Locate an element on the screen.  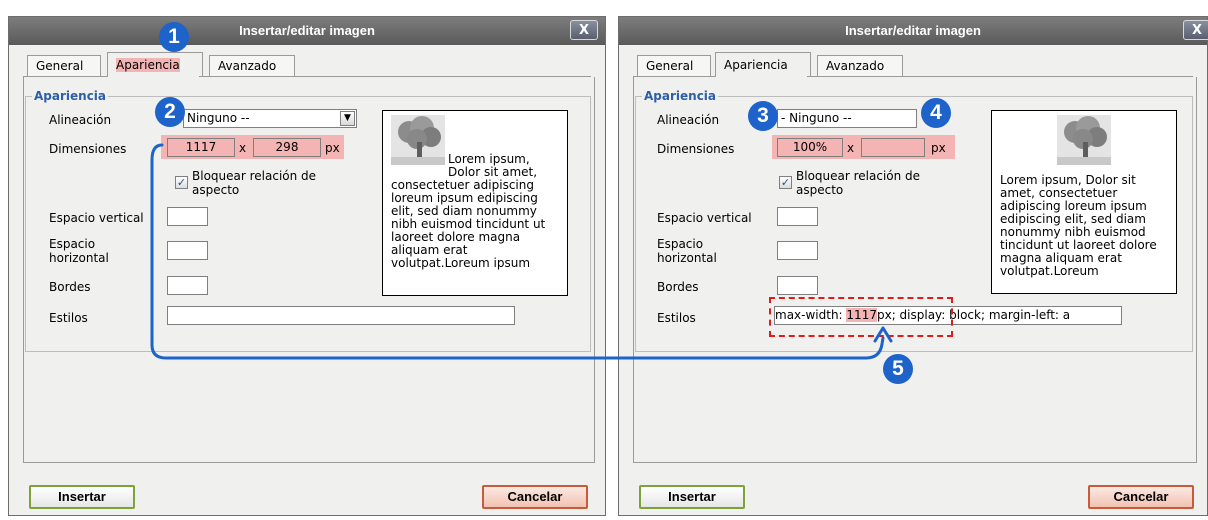
step-badge-1: 1 is located at coordinates (174, 37).